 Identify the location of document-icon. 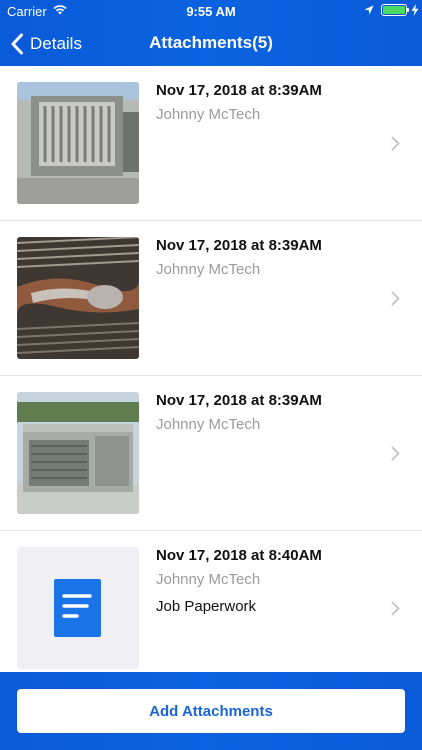
(77, 608).